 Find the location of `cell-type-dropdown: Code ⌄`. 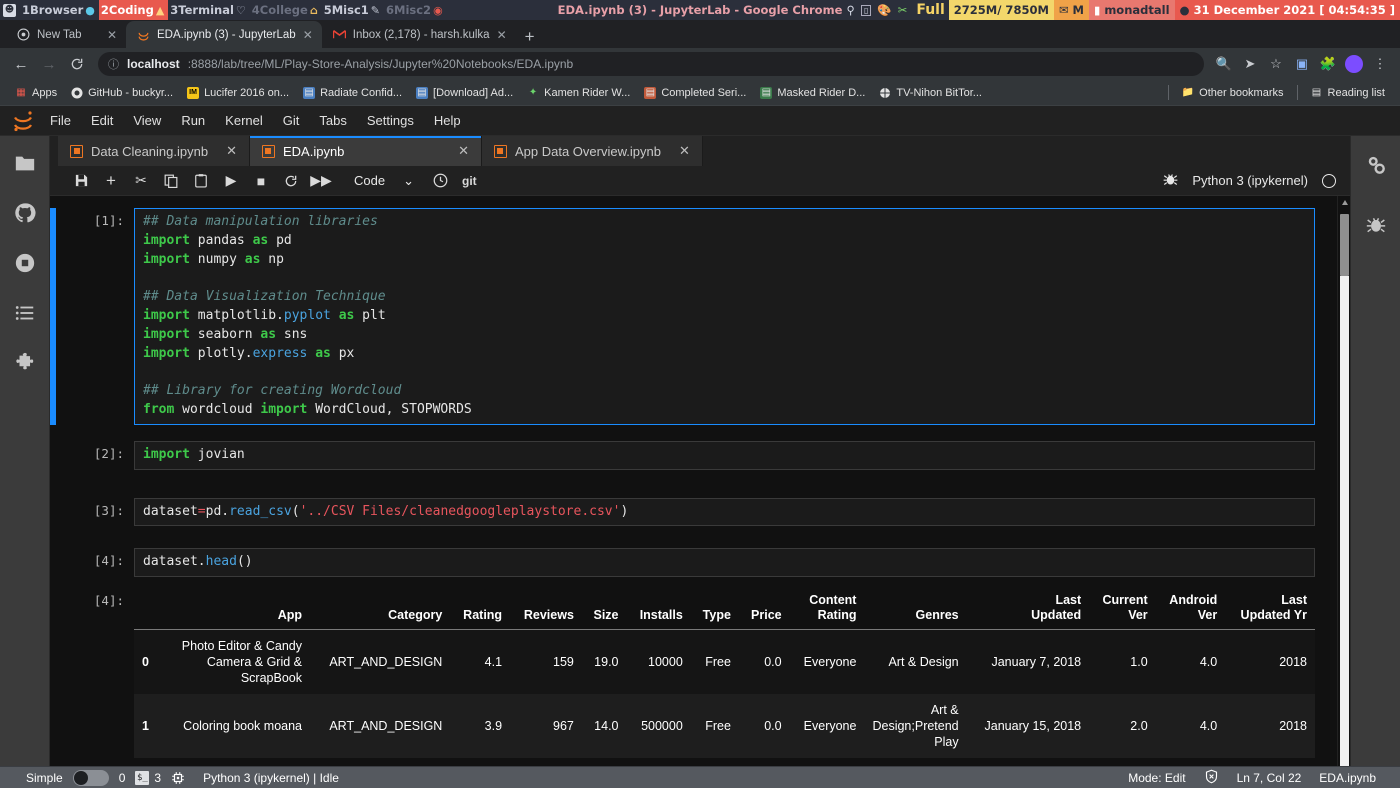

cell-type-dropdown: Code ⌄ is located at coordinates (384, 181).